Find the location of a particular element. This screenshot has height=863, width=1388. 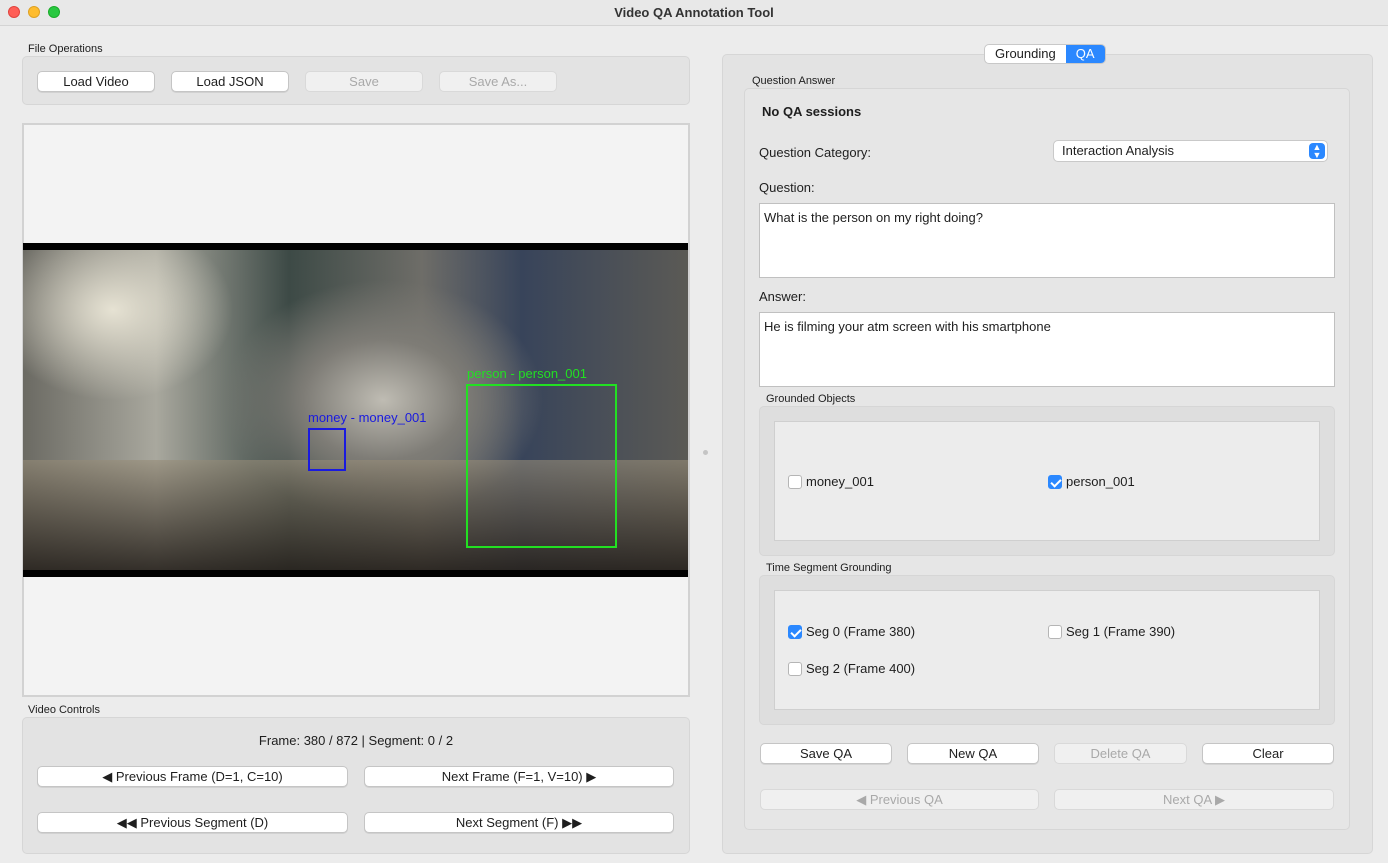

previous-qa-button: ◀ Previous QA is located at coordinates (899, 799).